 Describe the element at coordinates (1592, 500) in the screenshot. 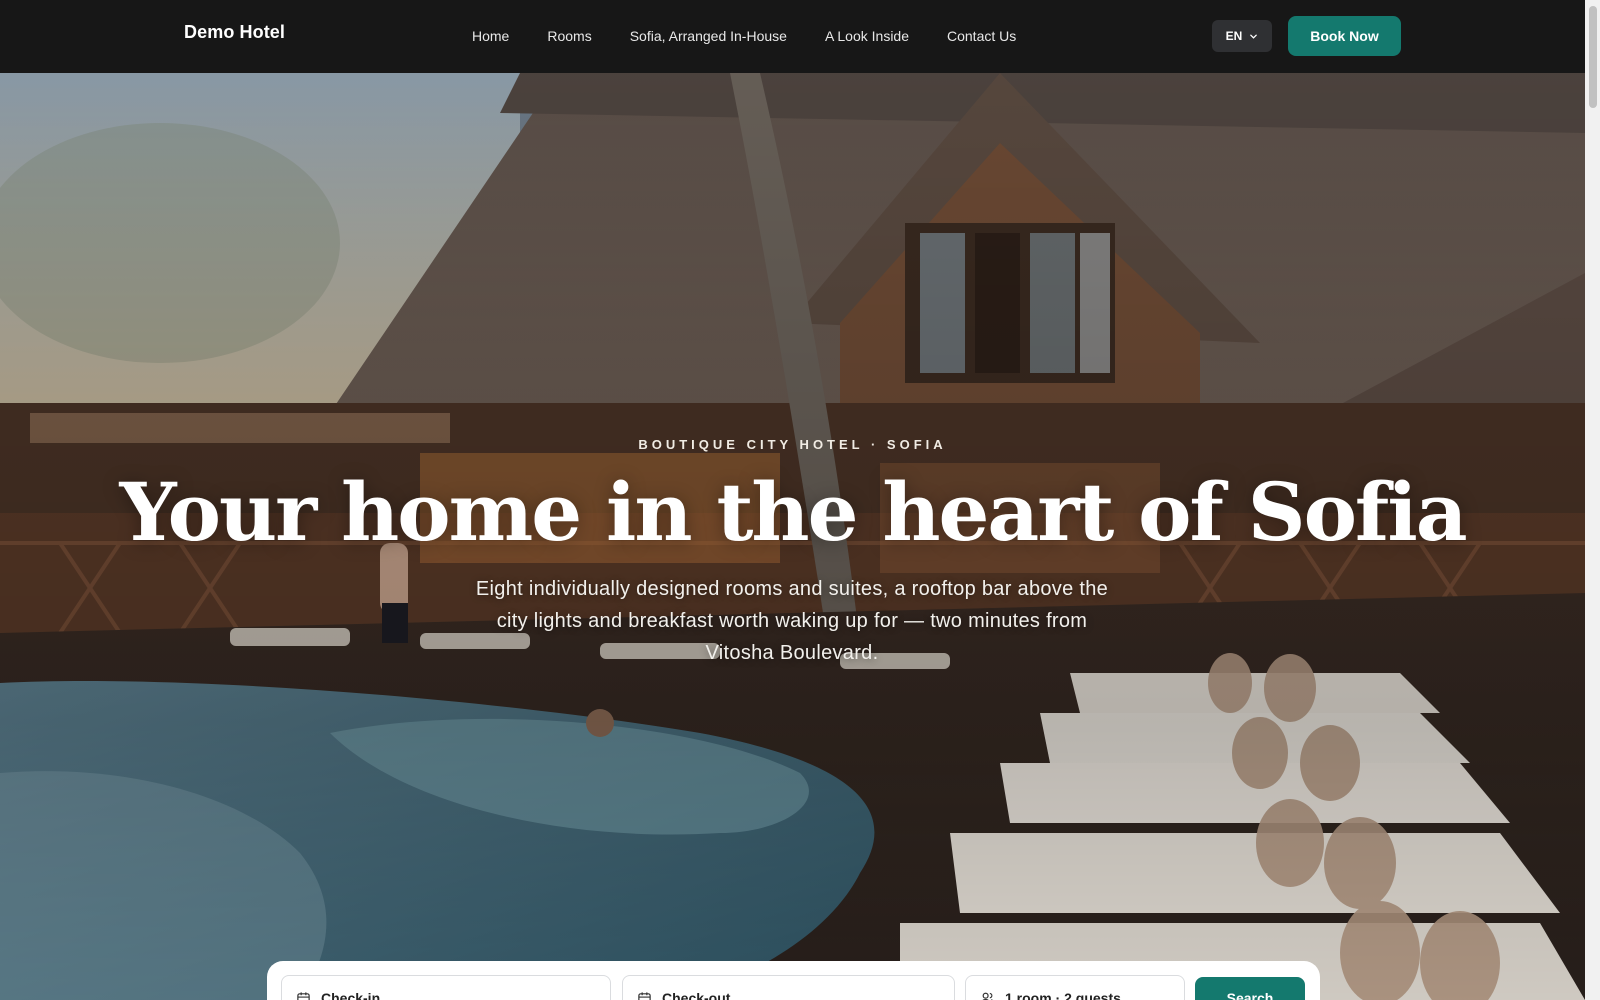

I see `page-scrollbar` at that location.